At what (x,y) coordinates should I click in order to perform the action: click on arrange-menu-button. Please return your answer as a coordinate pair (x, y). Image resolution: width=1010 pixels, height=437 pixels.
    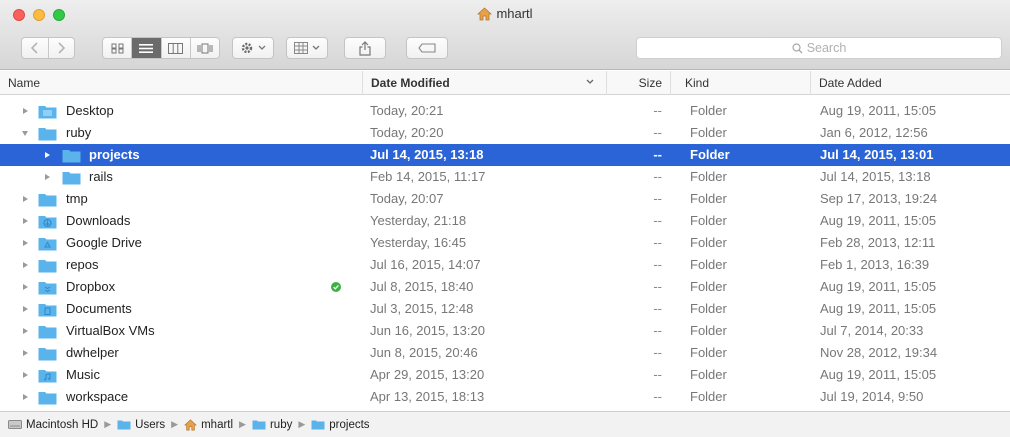
    Looking at the image, I should click on (307, 48).